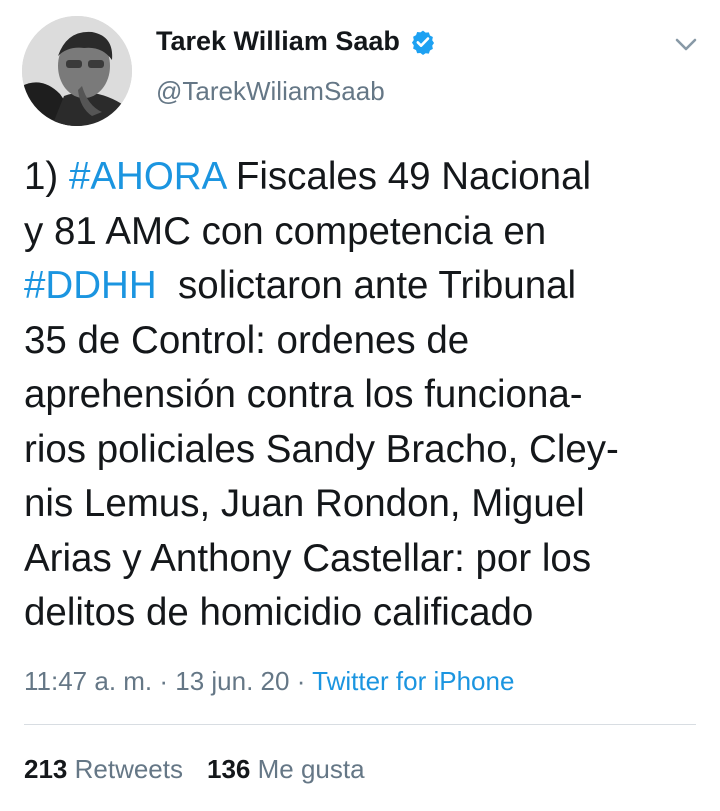 This screenshot has width=720, height=811. Describe the element at coordinates (413, 681) in the screenshot. I see `tweet-source-link: Twitter for iPhone` at that location.